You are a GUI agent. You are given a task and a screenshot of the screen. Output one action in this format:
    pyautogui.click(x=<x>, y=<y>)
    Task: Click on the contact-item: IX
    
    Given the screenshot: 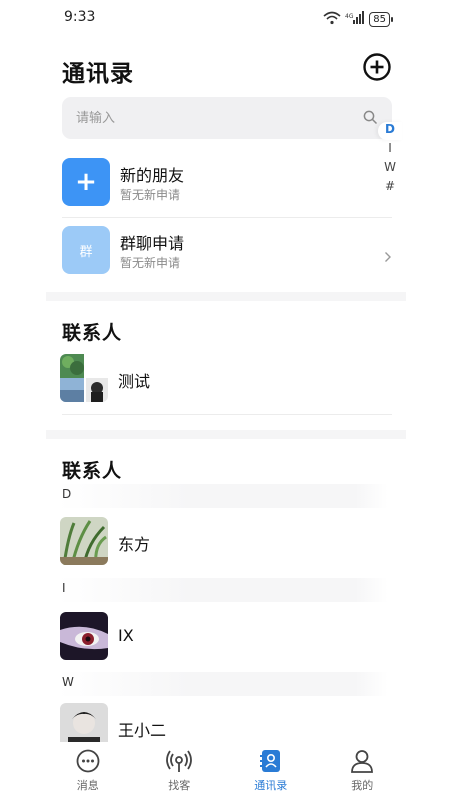 What is the action you would take?
    pyautogui.click(x=226, y=637)
    